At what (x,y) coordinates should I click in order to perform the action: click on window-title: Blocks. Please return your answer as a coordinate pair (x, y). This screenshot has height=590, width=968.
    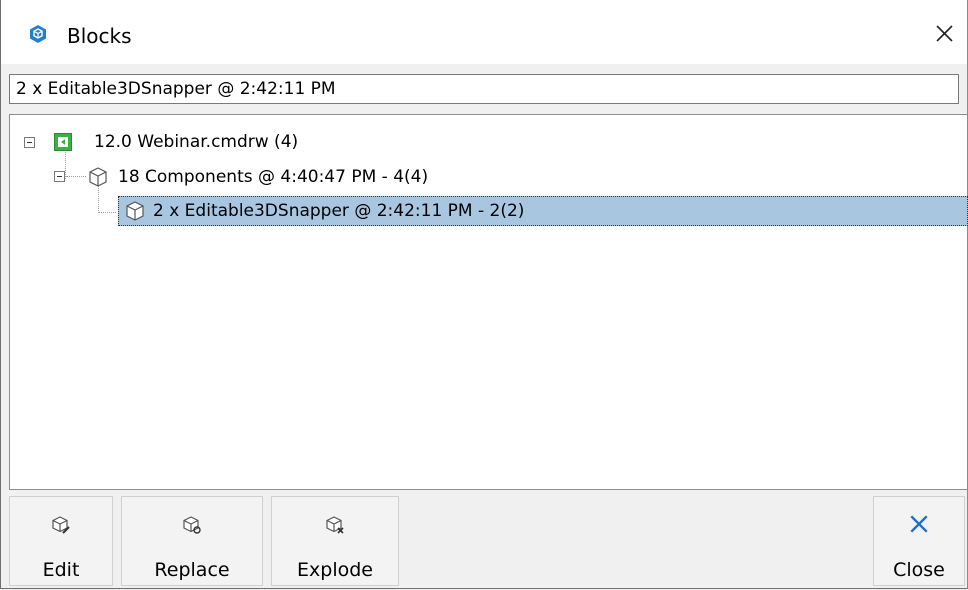
    Looking at the image, I should click on (99, 36).